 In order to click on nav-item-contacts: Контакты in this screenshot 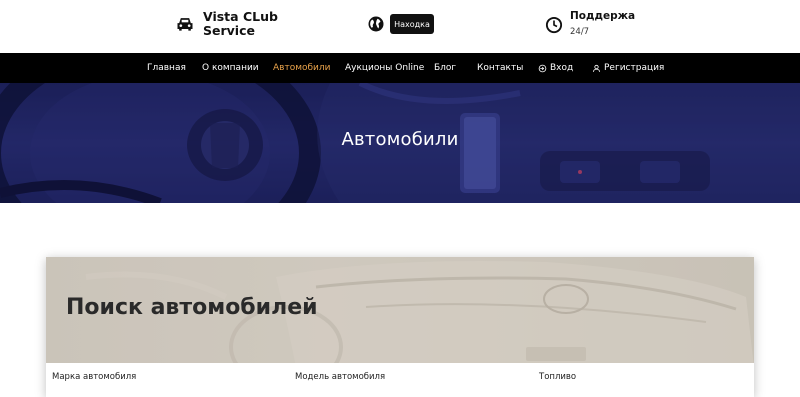, I will do `click(500, 68)`.